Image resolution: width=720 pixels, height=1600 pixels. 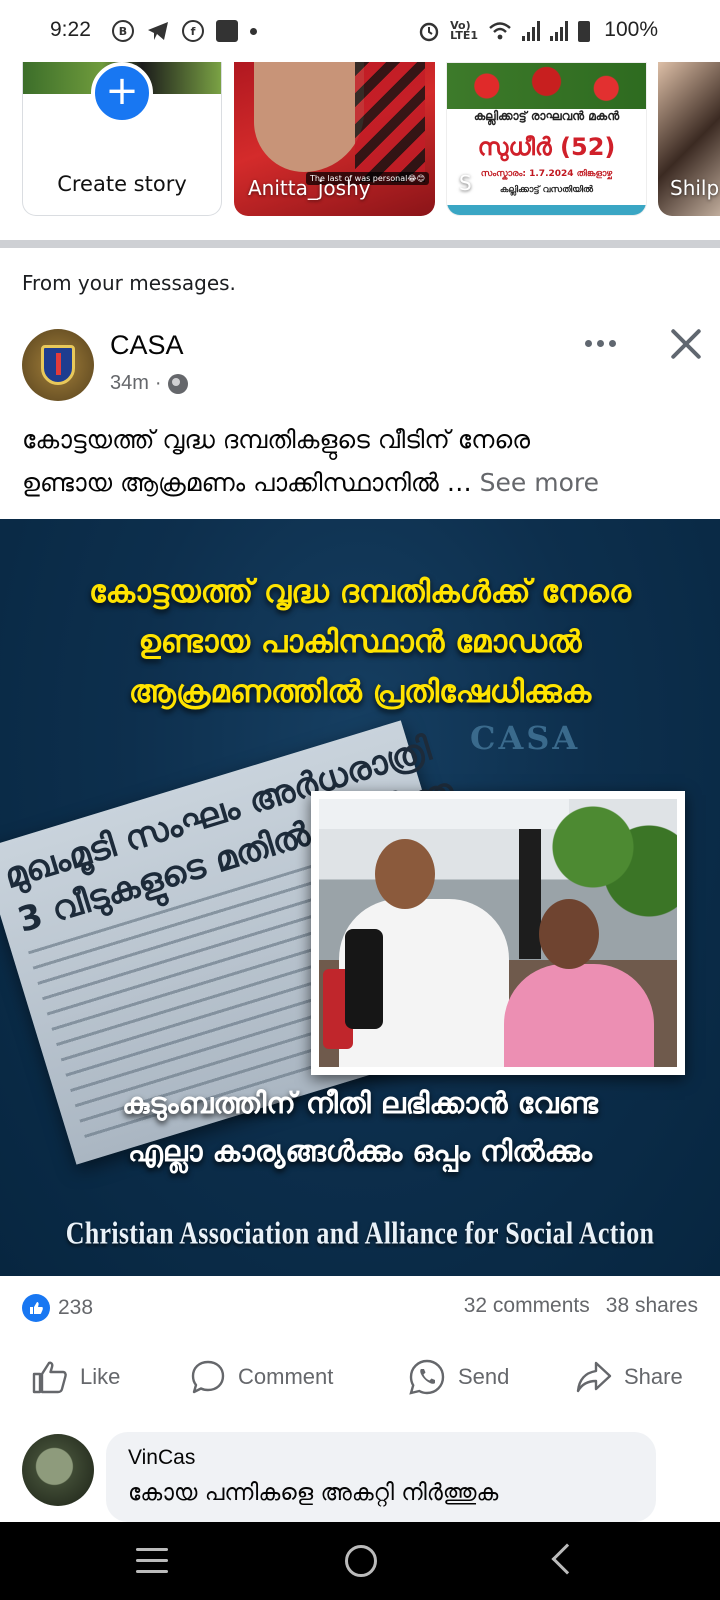 I want to click on watermark-logo: CASA, so click(x=525, y=738).